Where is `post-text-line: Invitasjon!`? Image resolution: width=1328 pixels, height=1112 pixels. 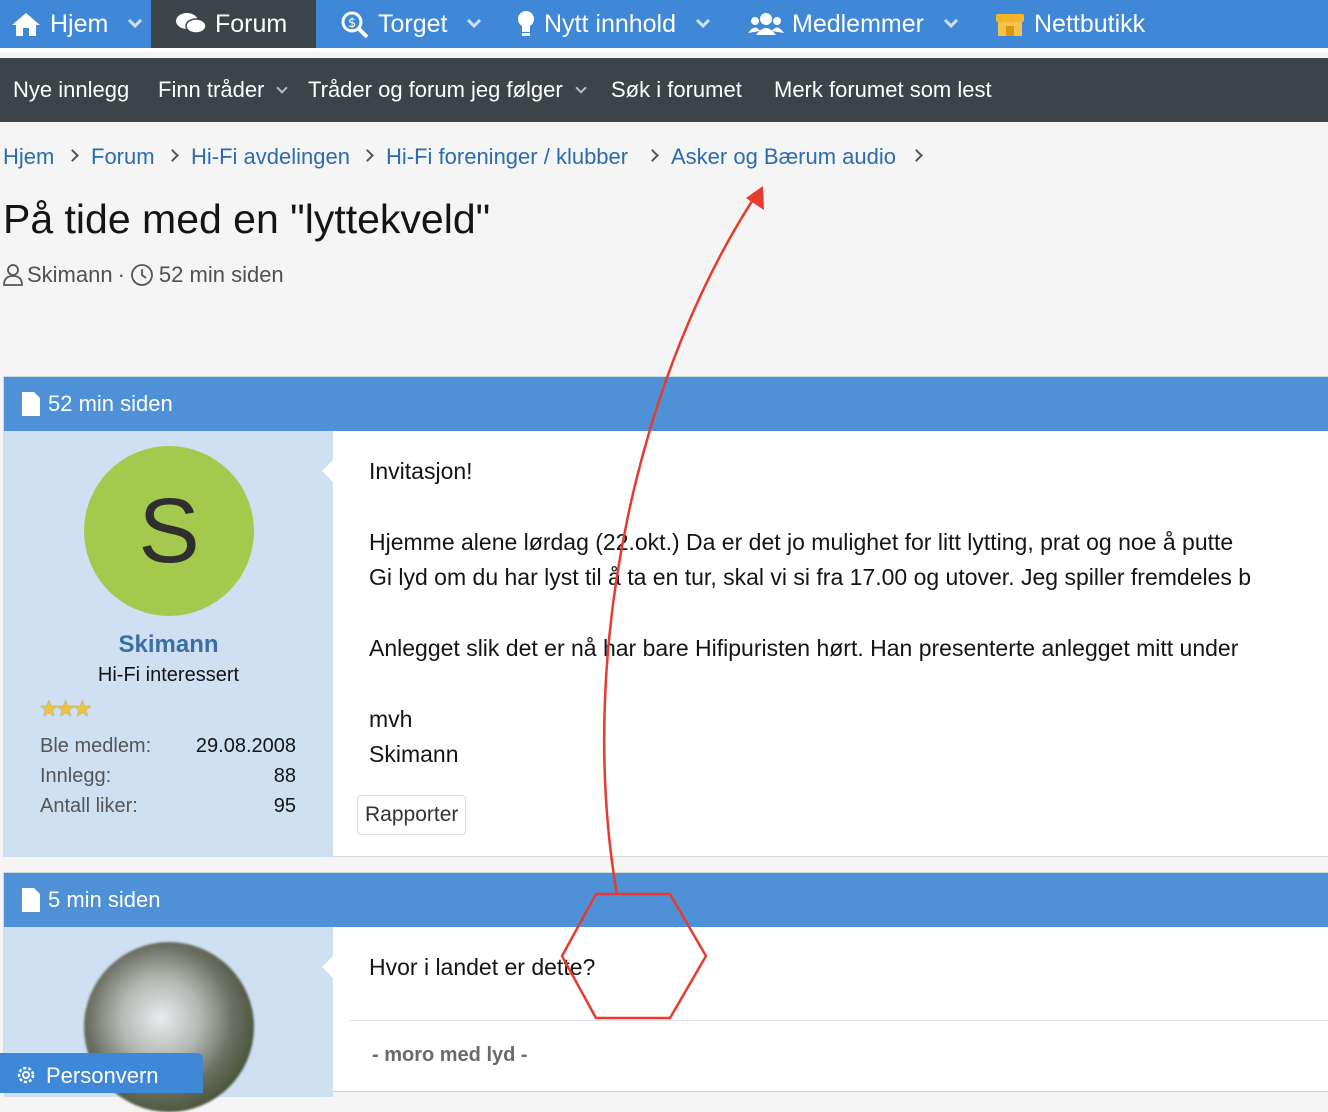
post-text-line: Invitasjon! is located at coordinates (421, 471).